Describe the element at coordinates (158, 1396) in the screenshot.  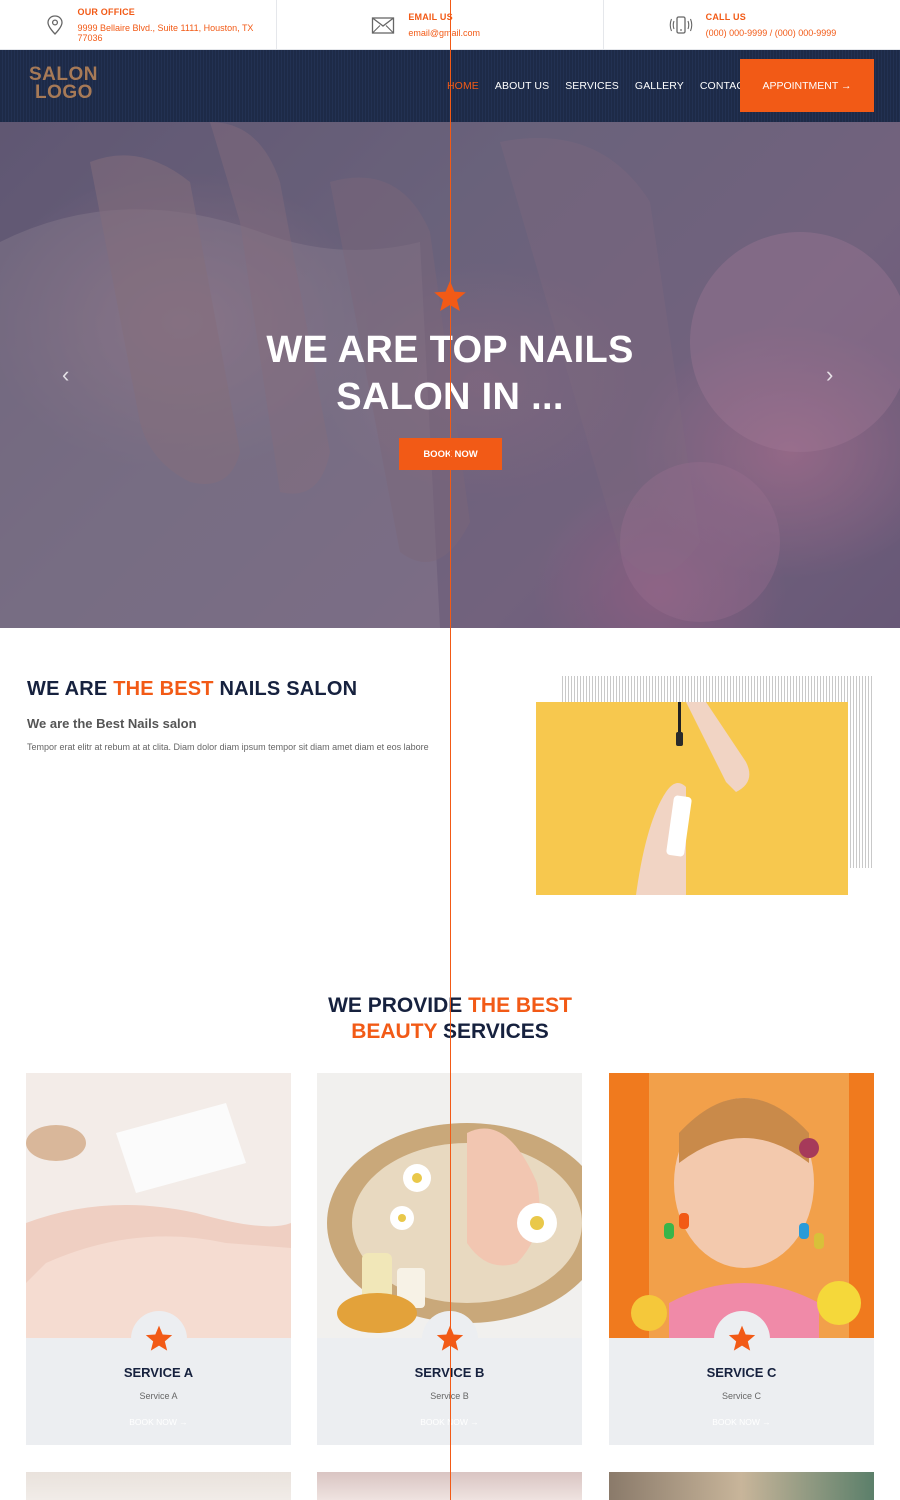
I see `service-a-desc: Service A` at that location.